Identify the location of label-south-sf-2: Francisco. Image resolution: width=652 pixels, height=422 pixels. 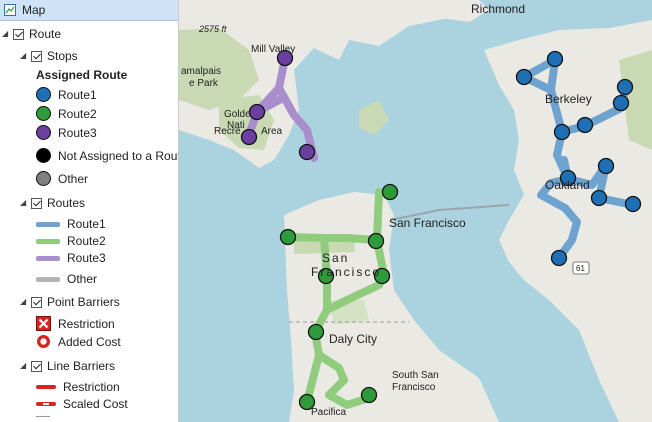
(414, 387).